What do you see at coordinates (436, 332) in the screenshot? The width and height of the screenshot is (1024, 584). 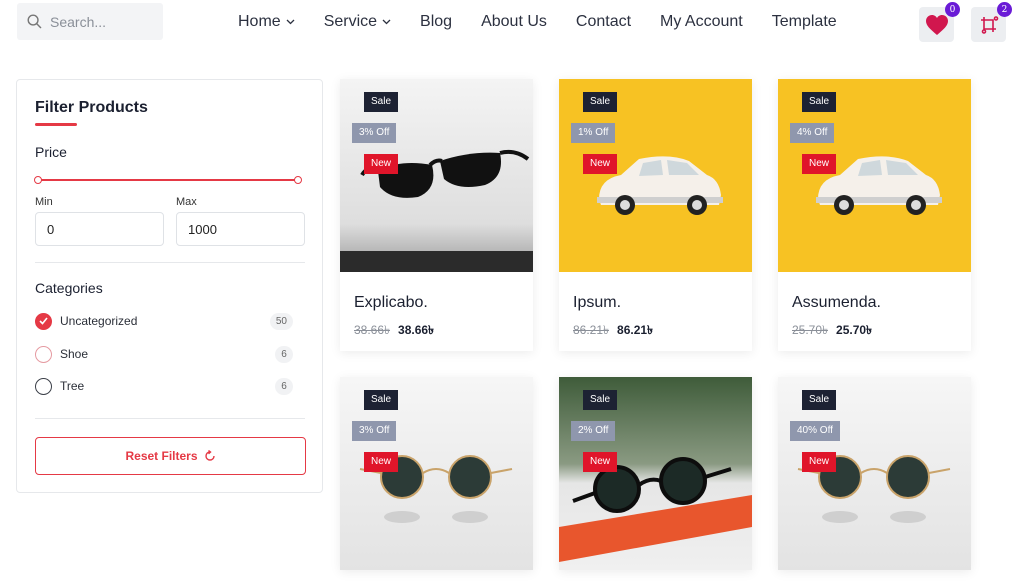 I see `product-prices: 38.66৳ 38.66৳` at bounding box center [436, 332].